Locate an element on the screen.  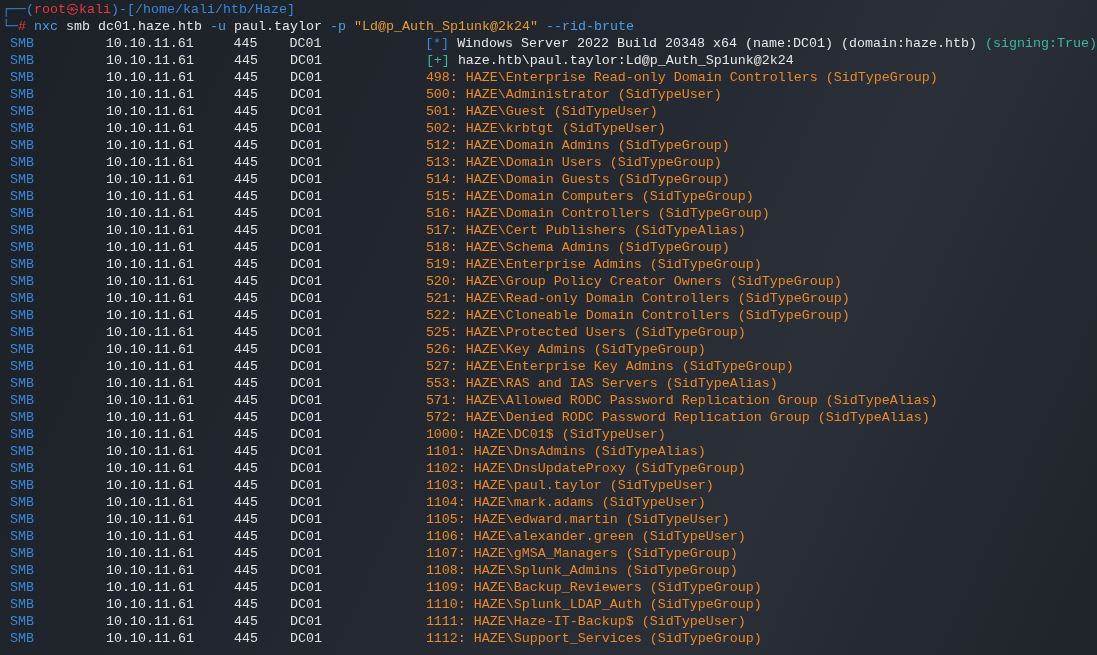
output-text: 513: HAZE\Domain Users (SidTypeGroup) is located at coordinates (573, 162).